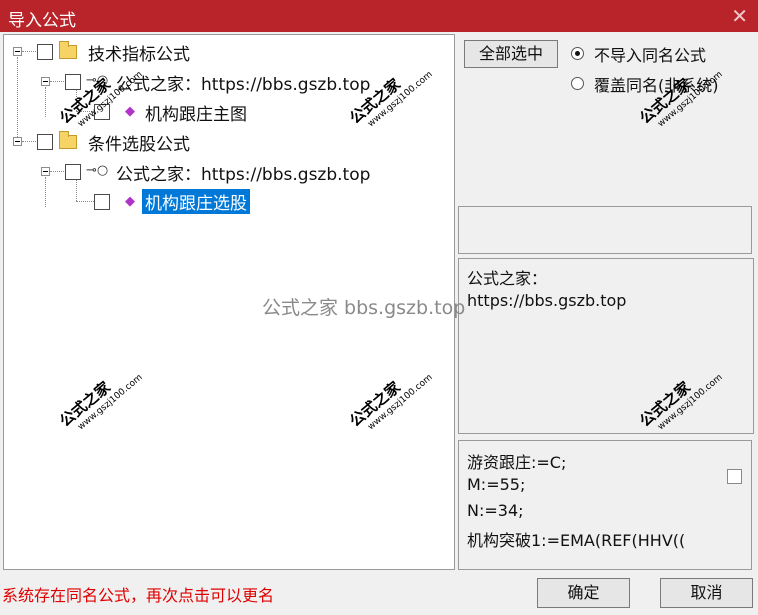 This screenshot has width=758, height=615. I want to click on scroll-check-icon, so click(734, 476).